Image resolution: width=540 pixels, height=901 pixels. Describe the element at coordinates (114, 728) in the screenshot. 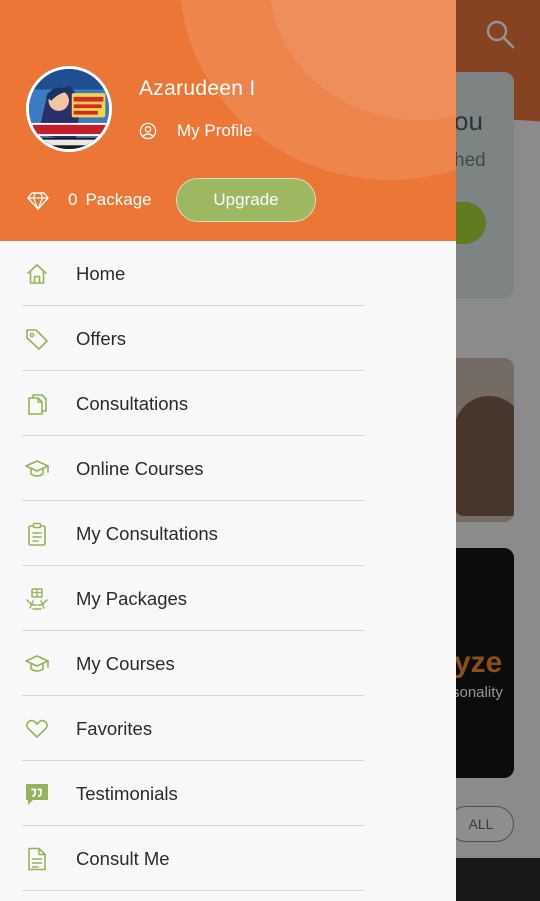

I see `menu-label-favorites: Favorites` at that location.